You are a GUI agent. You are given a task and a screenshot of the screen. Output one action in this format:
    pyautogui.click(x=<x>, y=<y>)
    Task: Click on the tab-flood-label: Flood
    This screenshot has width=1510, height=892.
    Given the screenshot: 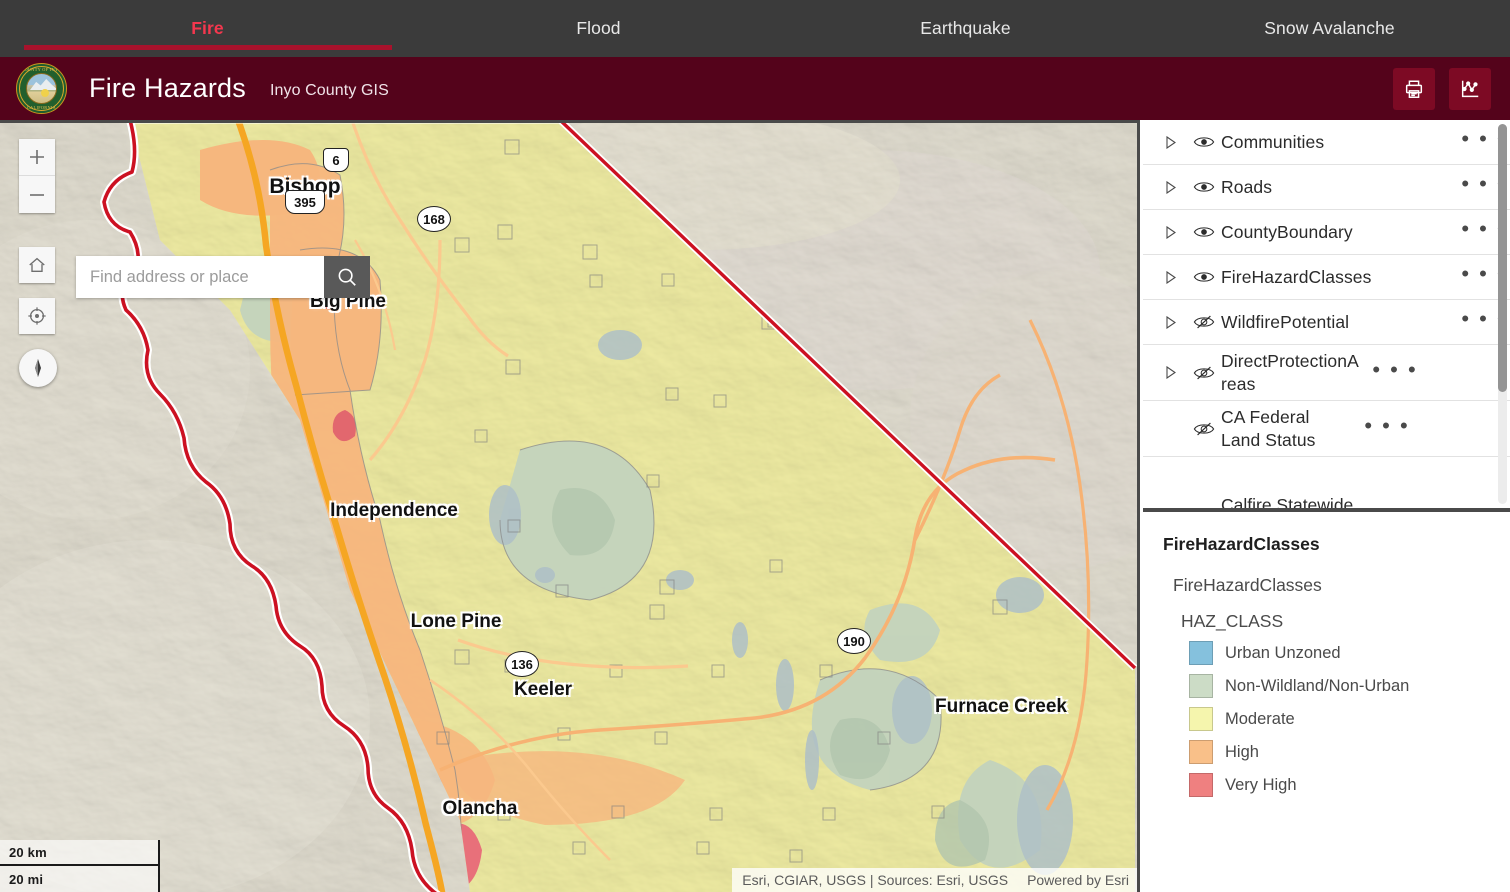 What is the action you would take?
    pyautogui.click(x=598, y=28)
    